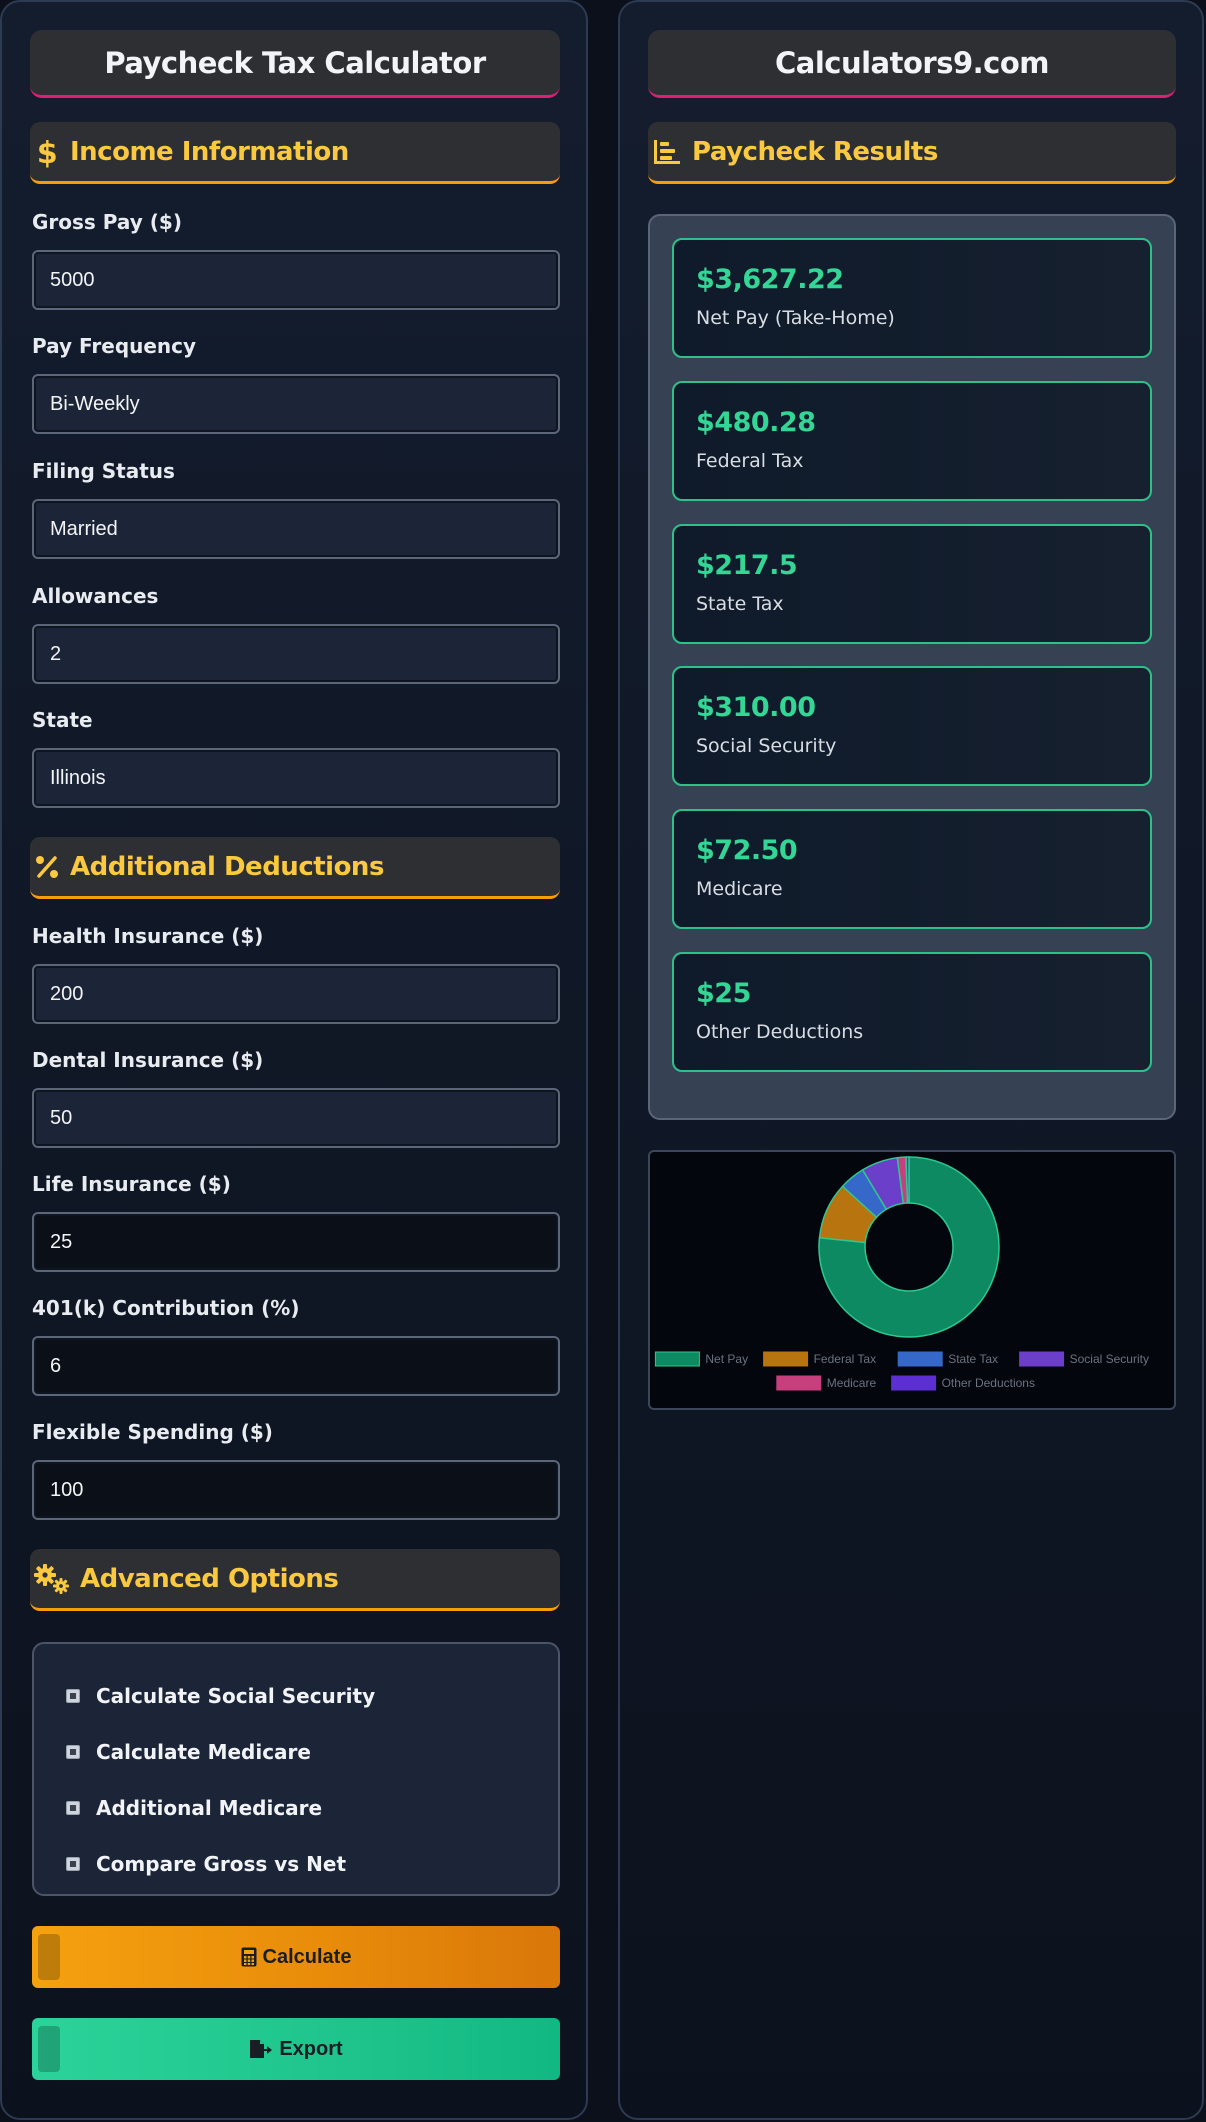  I want to click on result-label: Medicare, so click(739, 889).